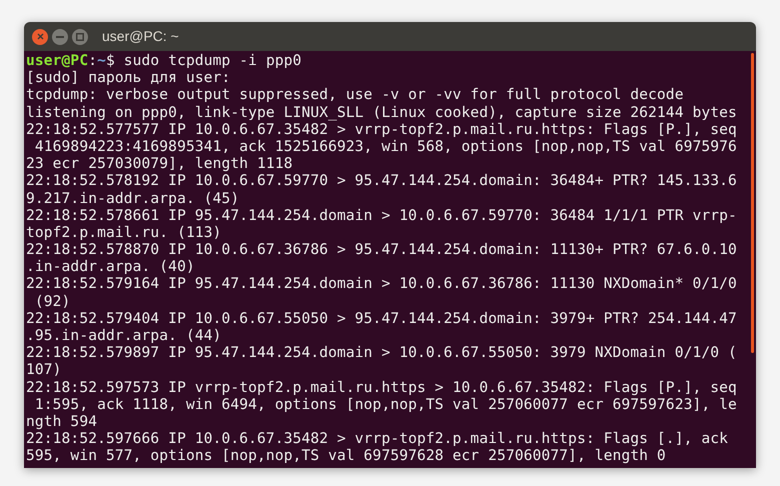 This screenshot has height=486, width=780. Describe the element at coordinates (355, 95) in the screenshot. I see `terminal-output-line: tcpdump: verbose output suppressed, use -v or -vv for full protocol decode` at that location.